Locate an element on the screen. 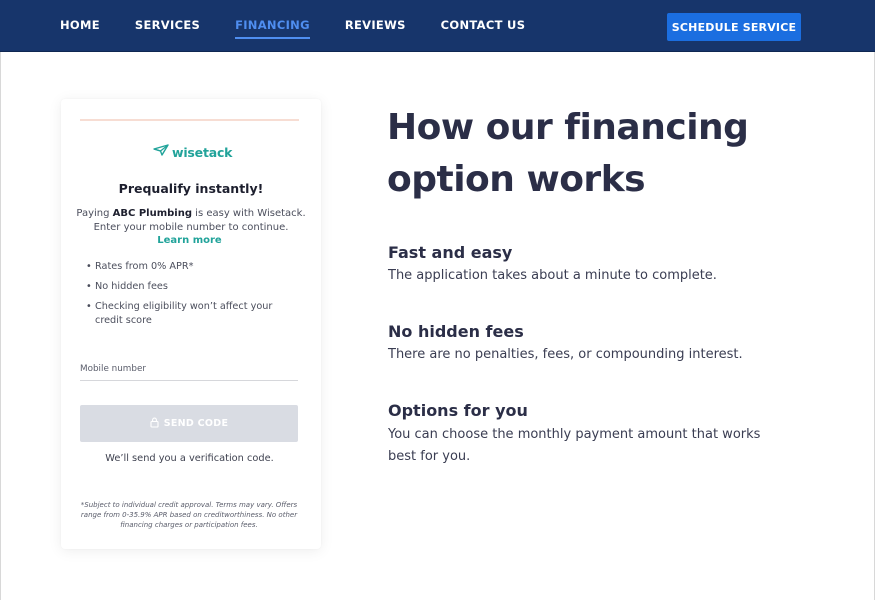 The image size is (875, 600). schedule-service-button: SCHEDULE SERVICE is located at coordinates (734, 27).